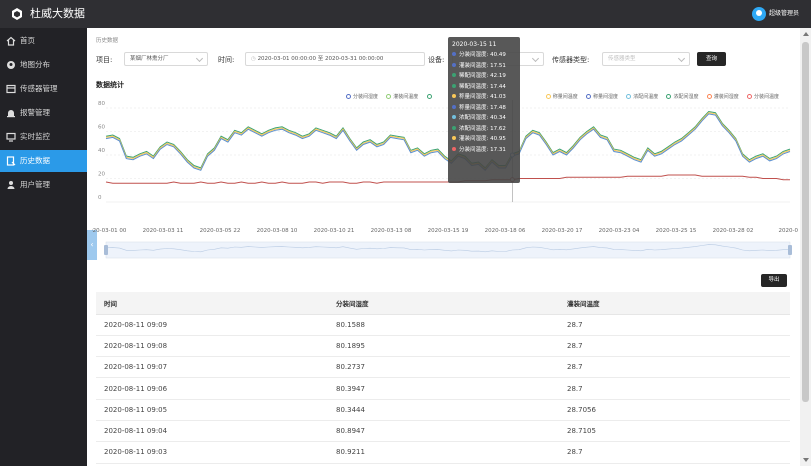 This screenshot has width=811, height=466. I want to click on sensor-icon, so click(11, 89).